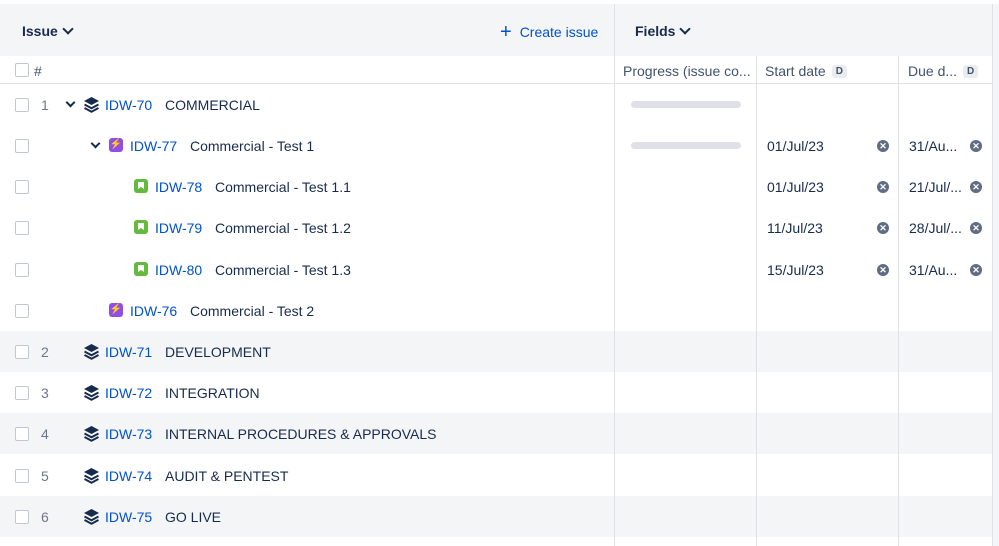 The width and height of the screenshot is (999, 546). I want to click on row-number: 2, so click(45, 352).